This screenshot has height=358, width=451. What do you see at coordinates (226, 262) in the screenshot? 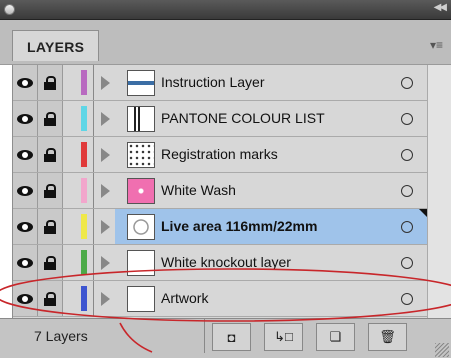
I see `layer-name: White knockout layer` at bounding box center [226, 262].